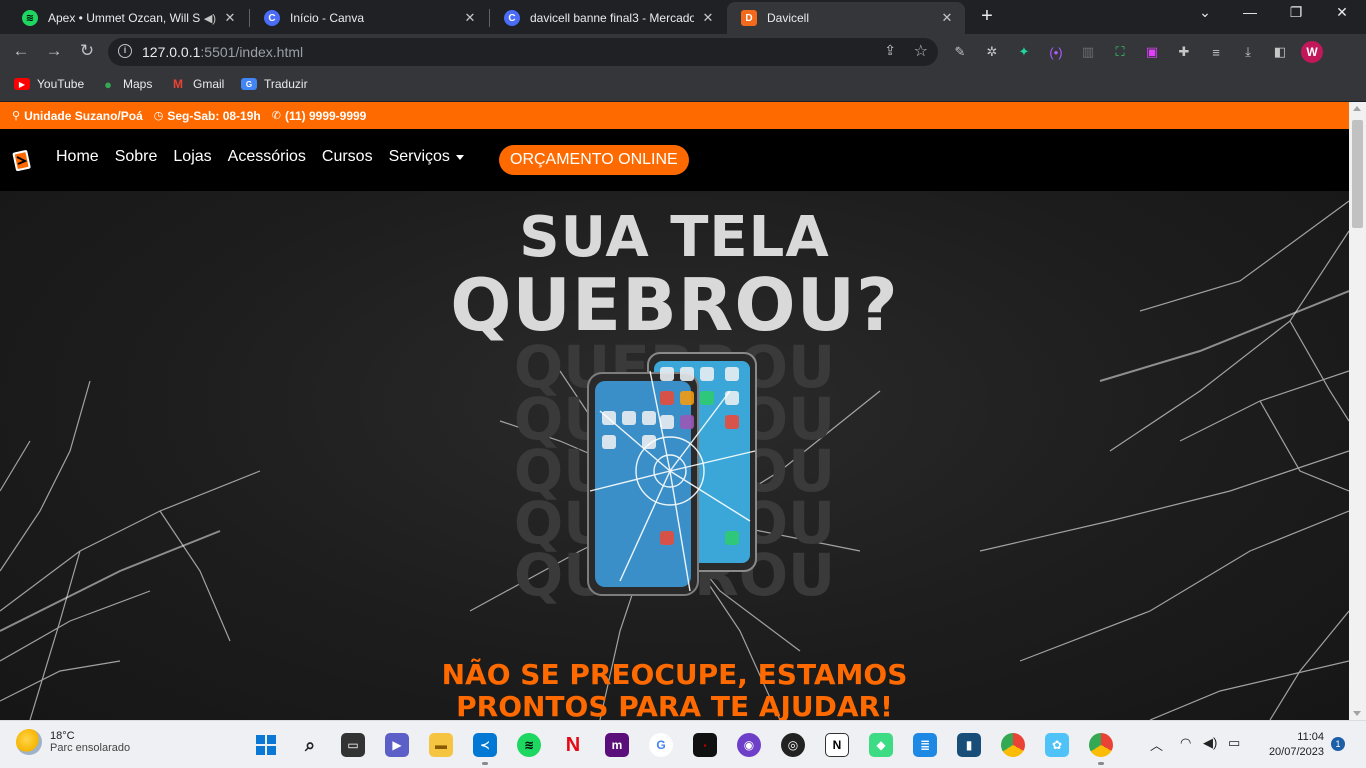 The height and width of the screenshot is (768, 1366). What do you see at coordinates (286, 84) in the screenshot?
I see `bookmark-label: Traduzir` at bounding box center [286, 84].